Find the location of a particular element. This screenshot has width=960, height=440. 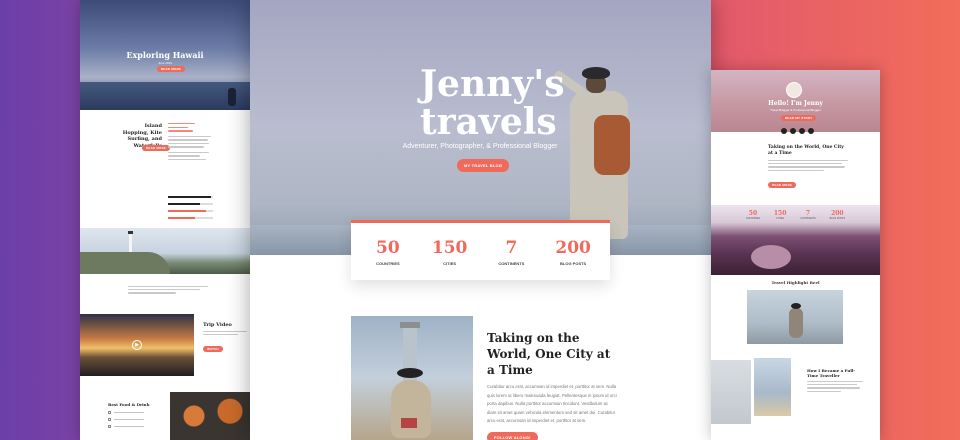

stat-label: CITIES is located at coordinates (450, 263).